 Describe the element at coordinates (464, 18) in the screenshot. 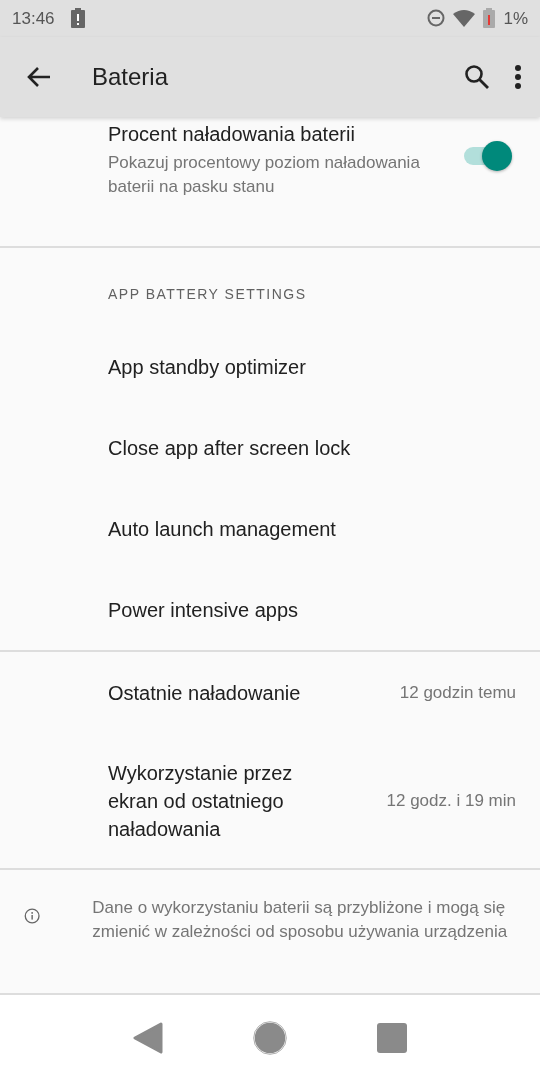

I see `wifi-icon` at that location.